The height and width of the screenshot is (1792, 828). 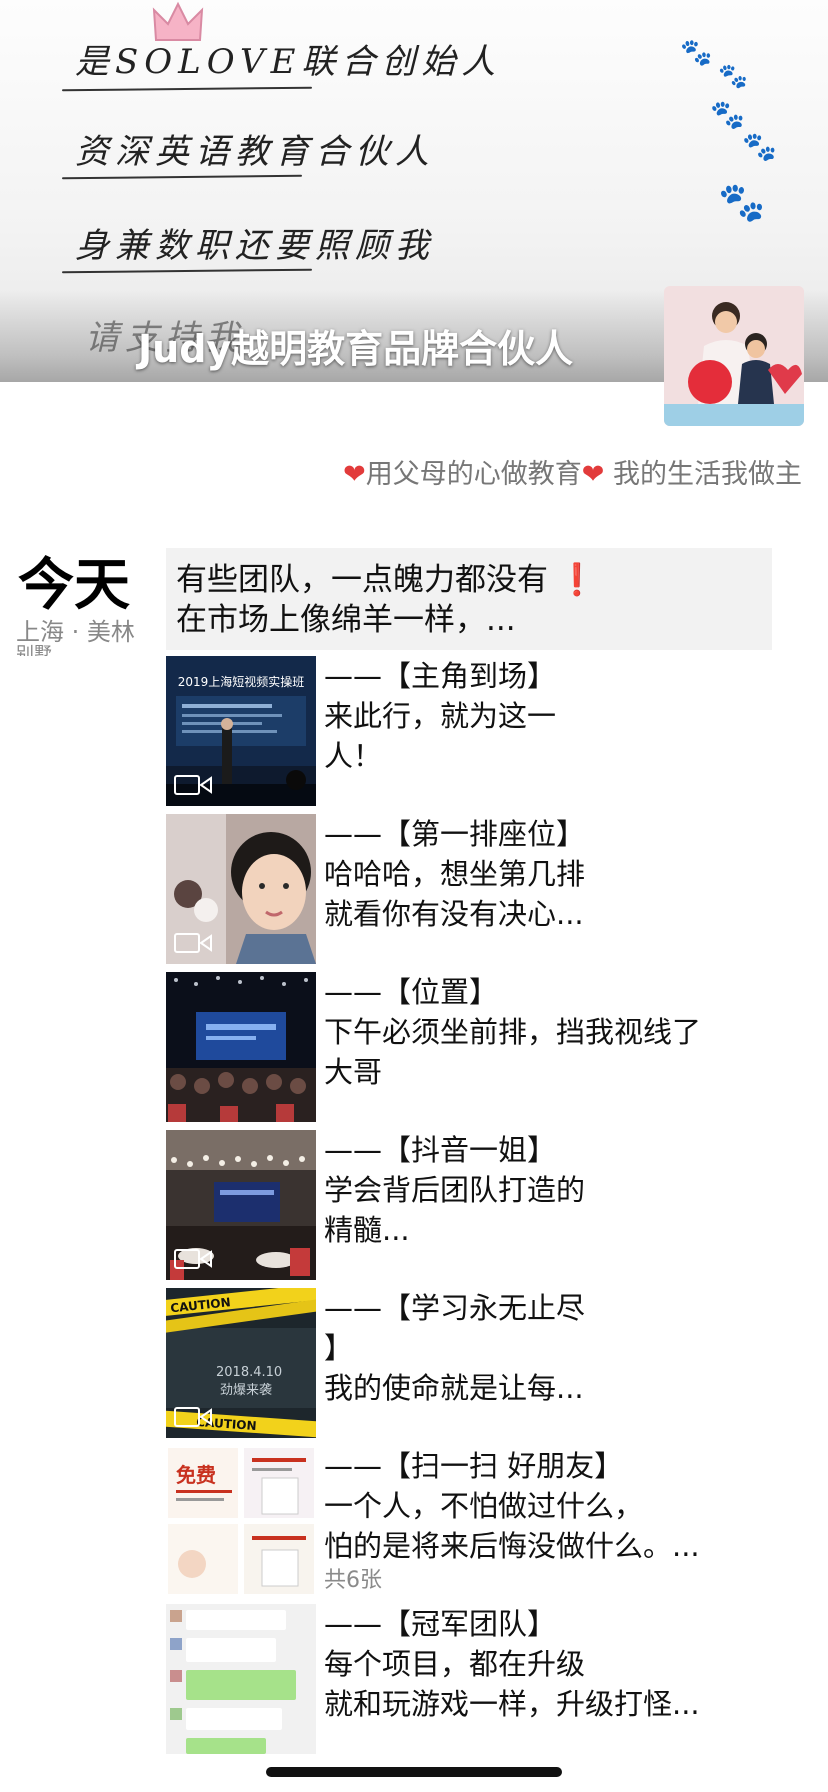 I want to click on caption-line: 大哥, so click(x=353, y=1072).